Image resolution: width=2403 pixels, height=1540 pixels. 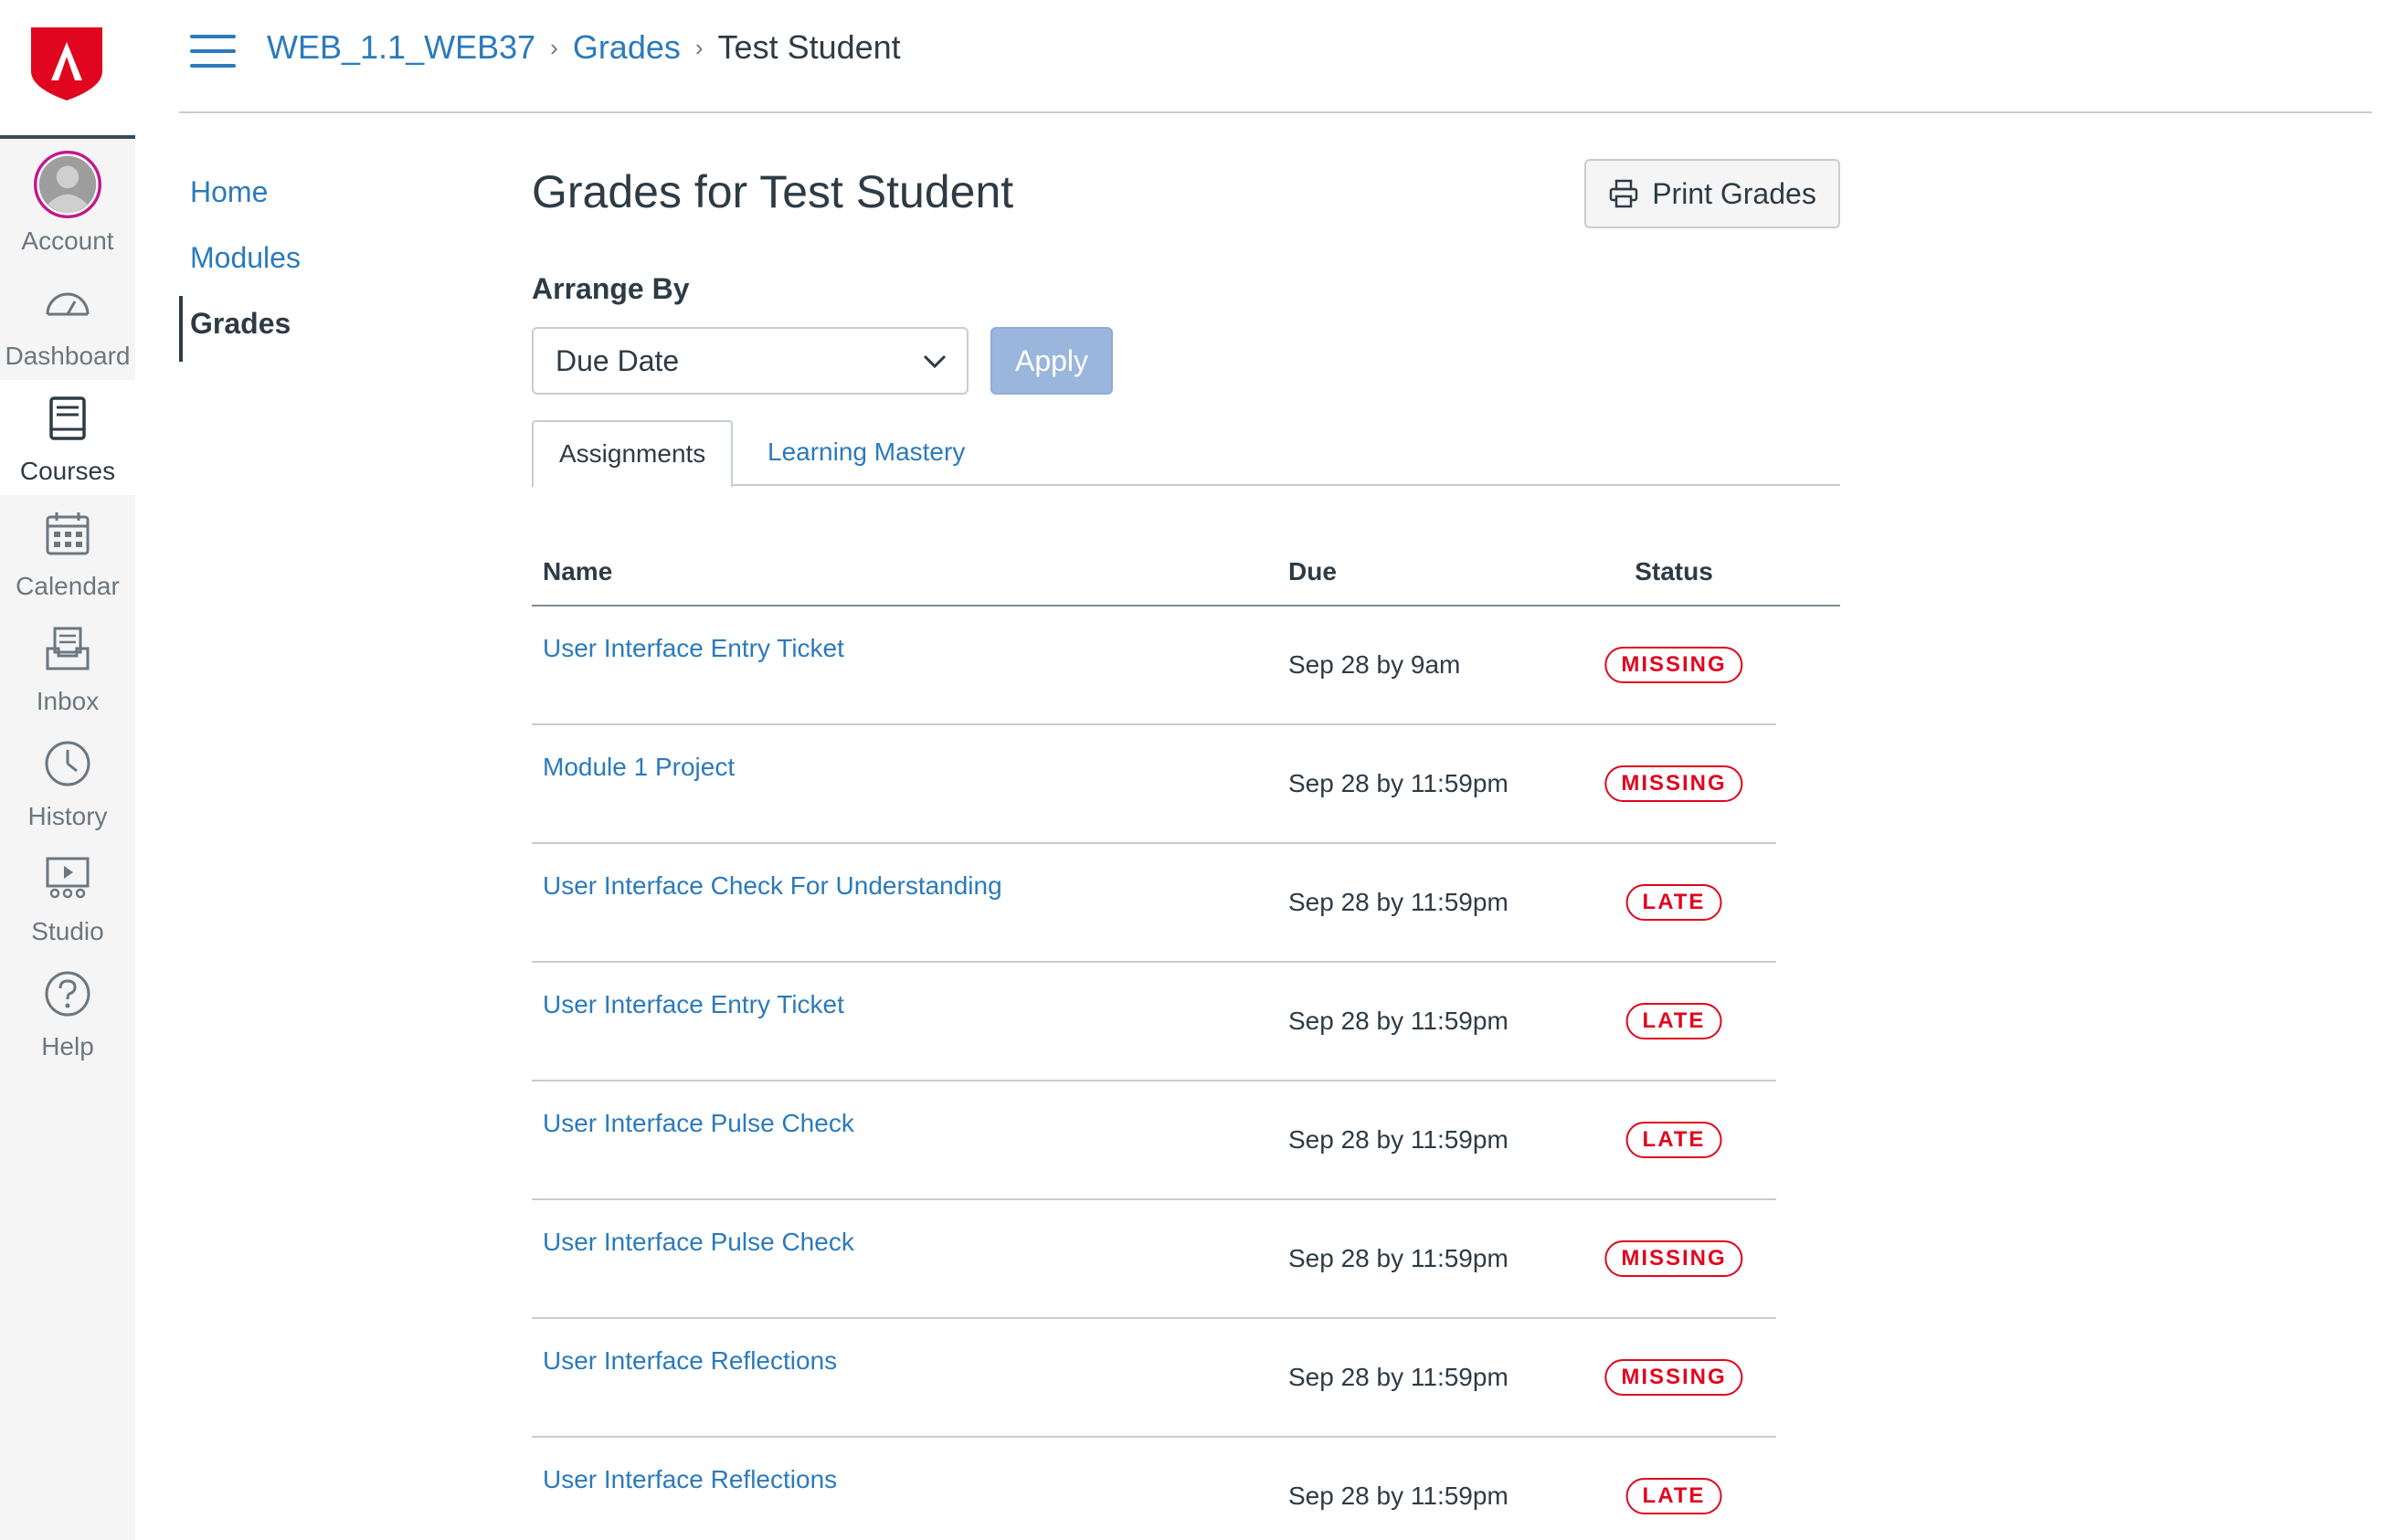 I want to click on nav-label-inbox: Inbox, so click(x=68, y=701).